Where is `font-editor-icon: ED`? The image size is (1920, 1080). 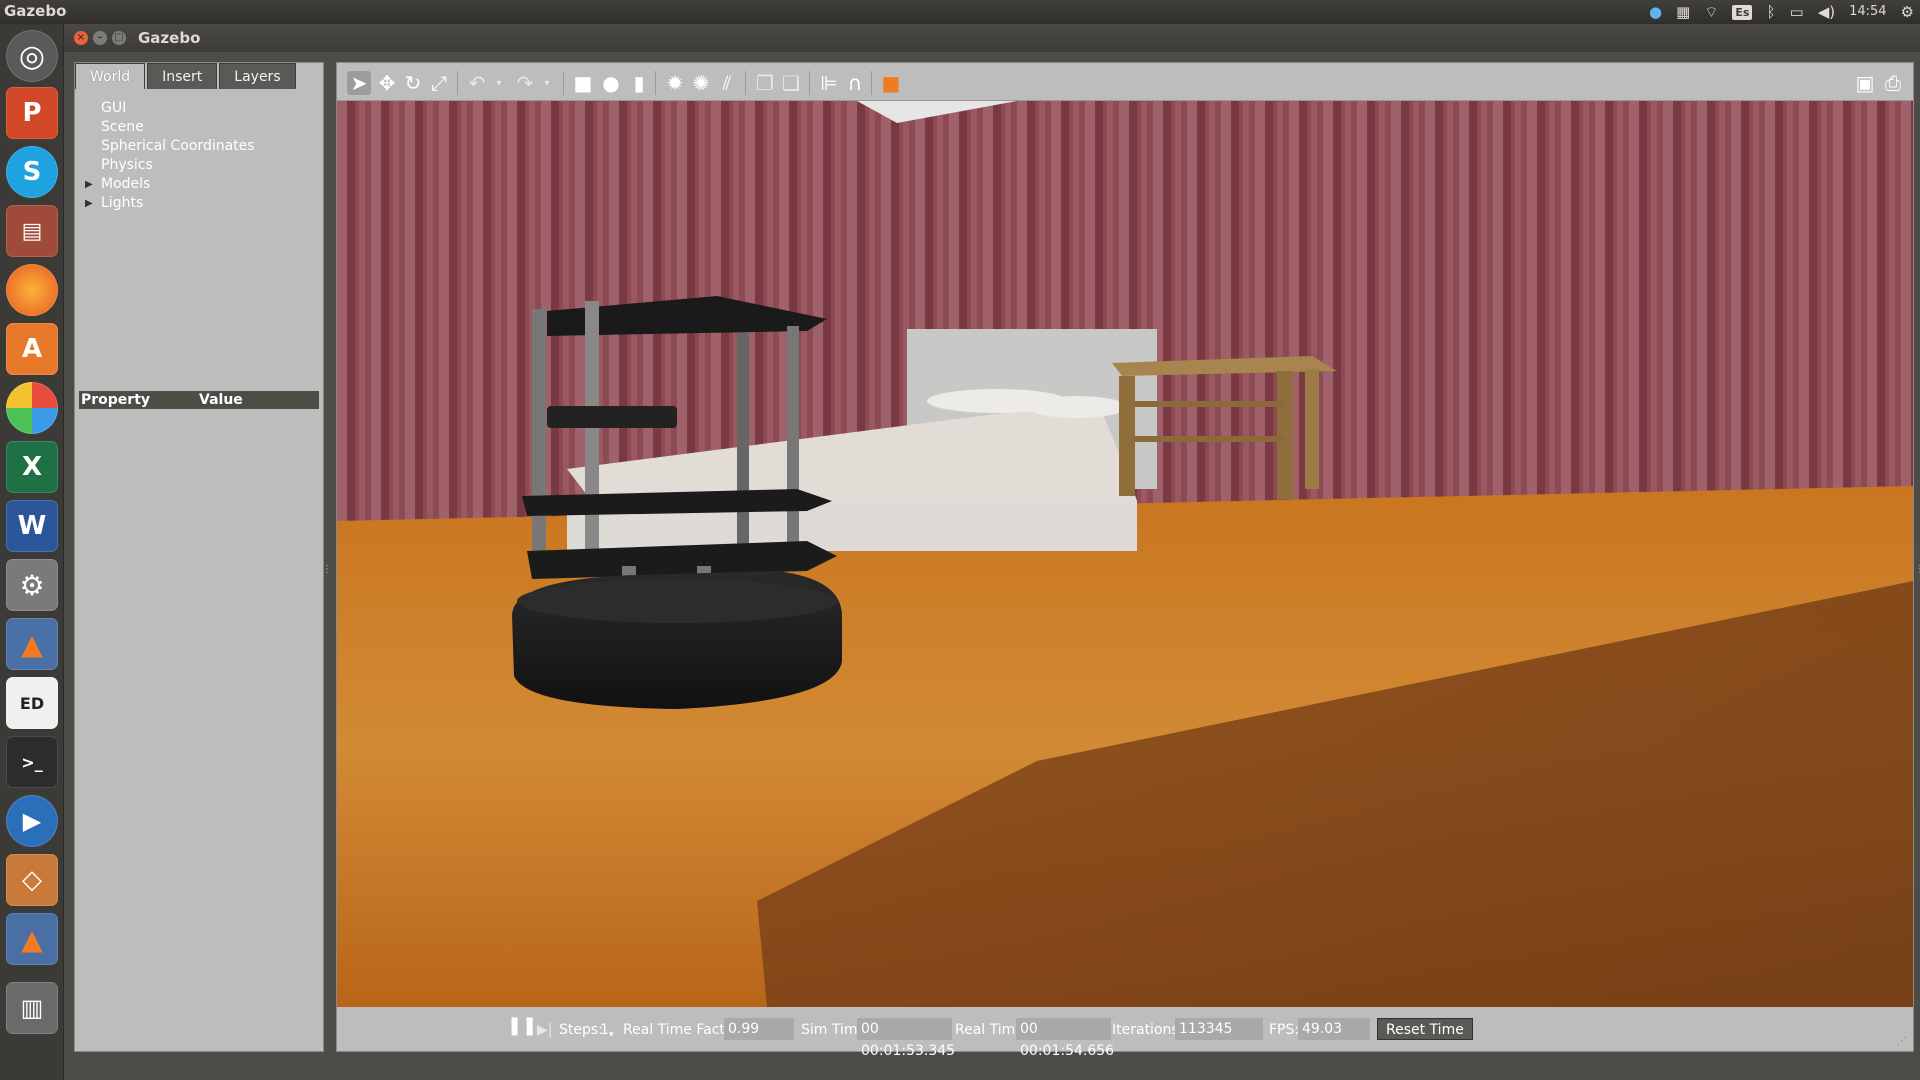
font-editor-icon: ED is located at coordinates (32, 703).